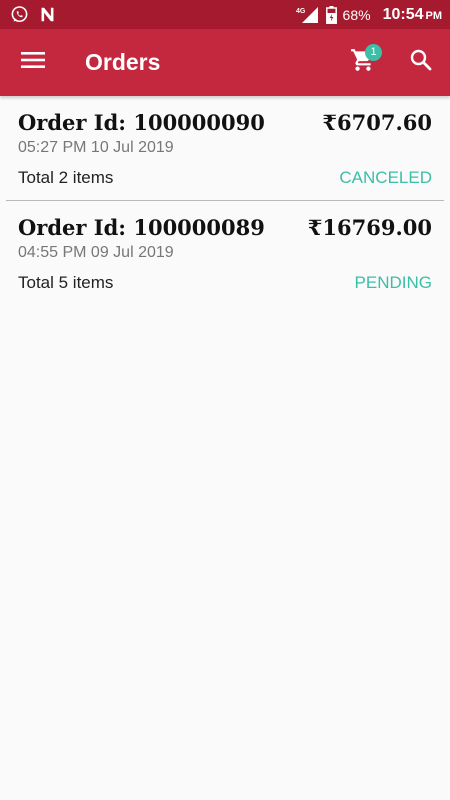 The image size is (450, 800). I want to click on search-button, so click(421, 62).